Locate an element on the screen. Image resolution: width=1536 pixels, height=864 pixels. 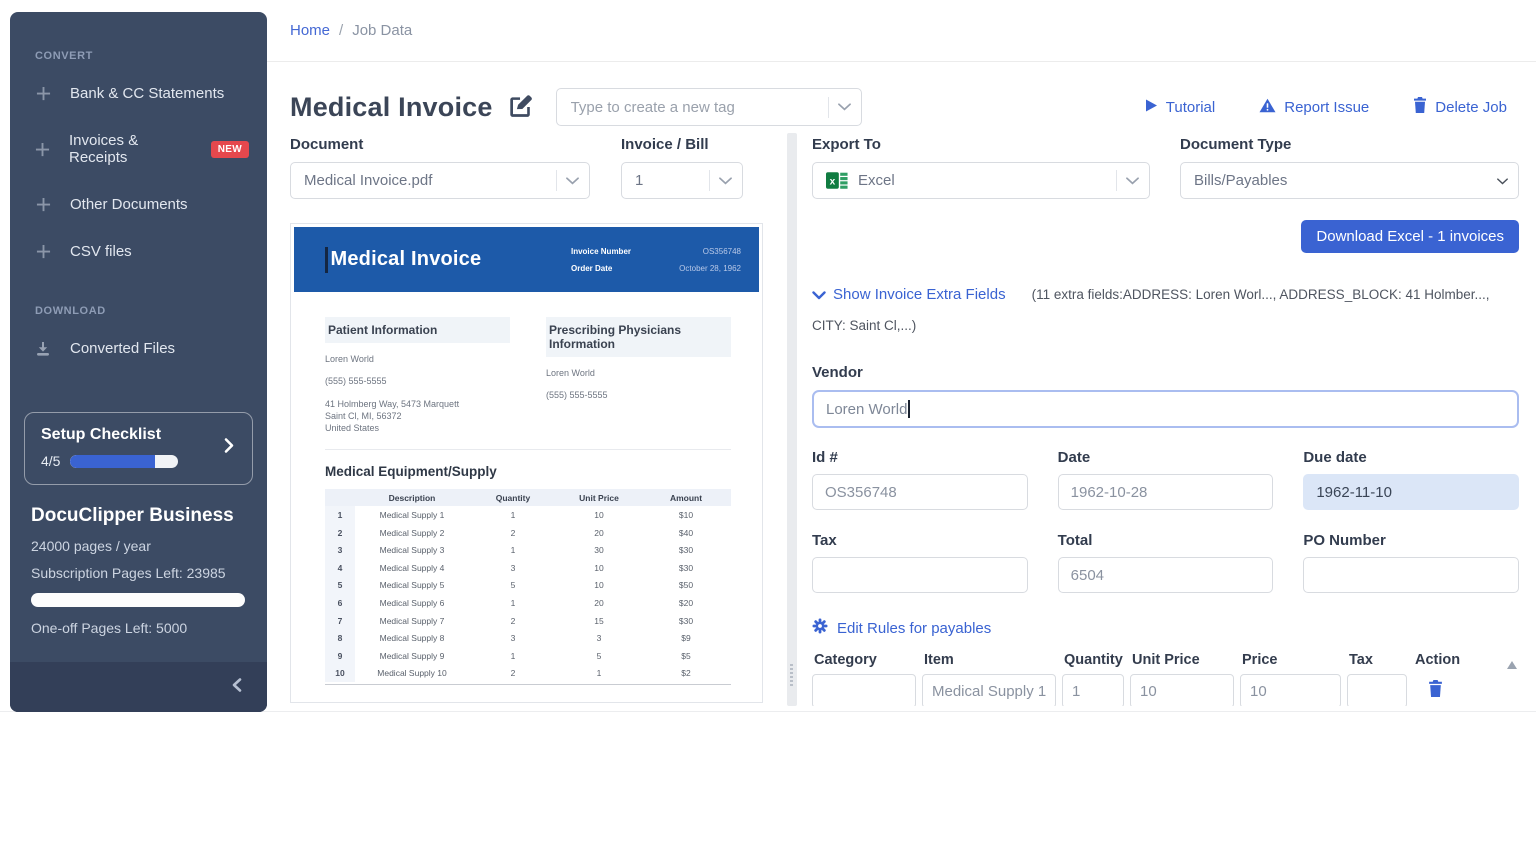
trash-icon is located at coordinates (1420, 107).